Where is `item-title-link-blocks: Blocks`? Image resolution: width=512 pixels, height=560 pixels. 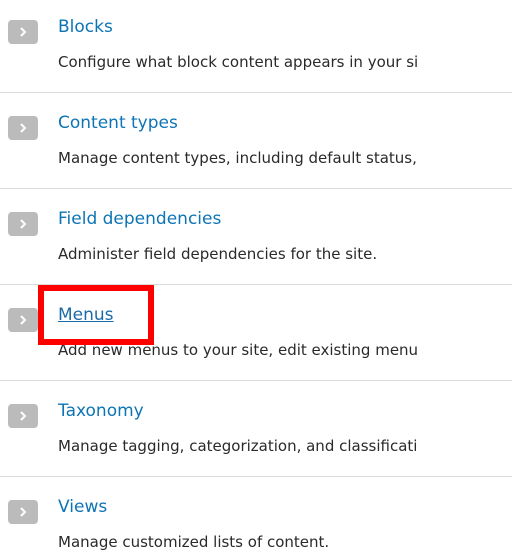
item-title-link-blocks: Blocks is located at coordinates (85, 27).